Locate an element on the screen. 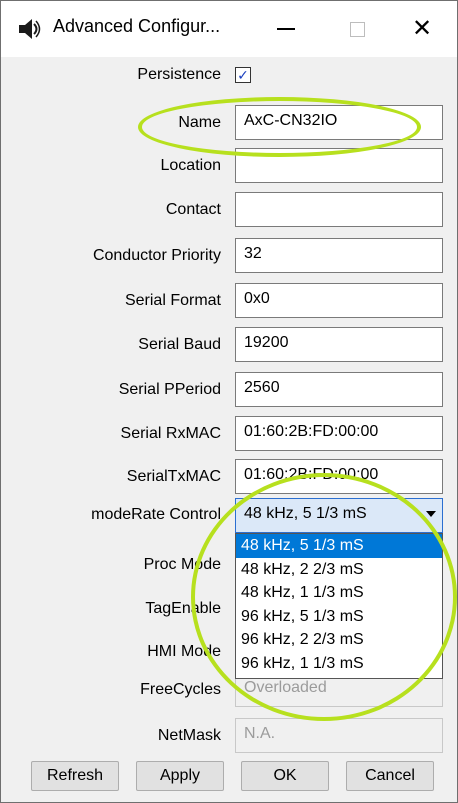 The image size is (458, 803). location-label: Location is located at coordinates (191, 165).